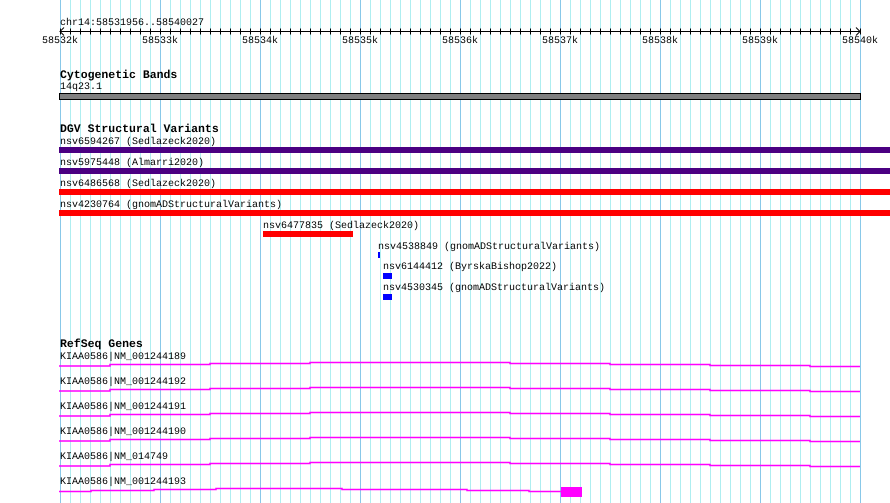  Describe the element at coordinates (494, 288) in the screenshot. I see `variant-label: nsv4530345 (gnomADStructuralVariants)` at that location.